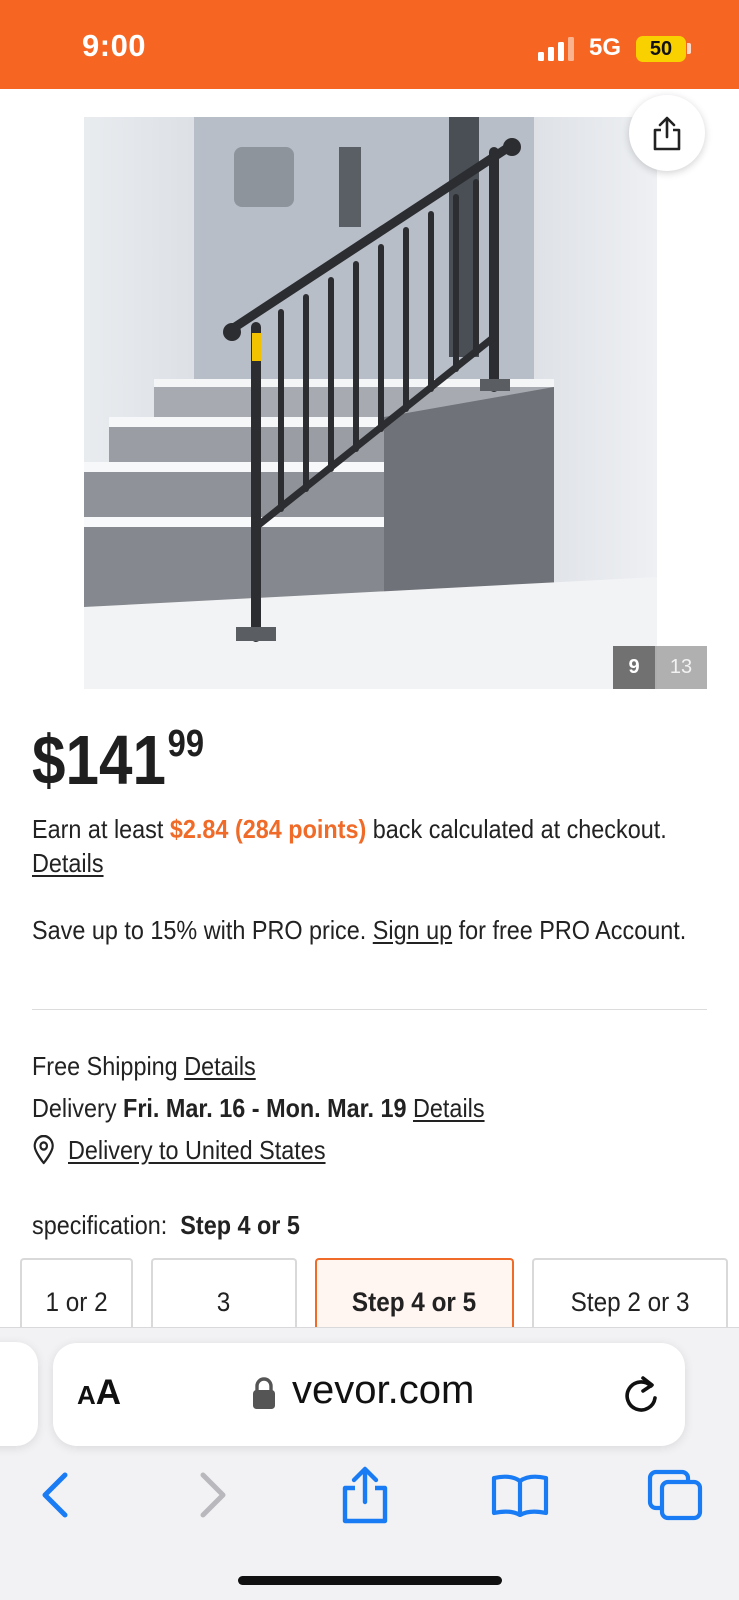 Image resolution: width=739 pixels, height=1600 pixels. I want to click on network-type: 5G, so click(605, 47).